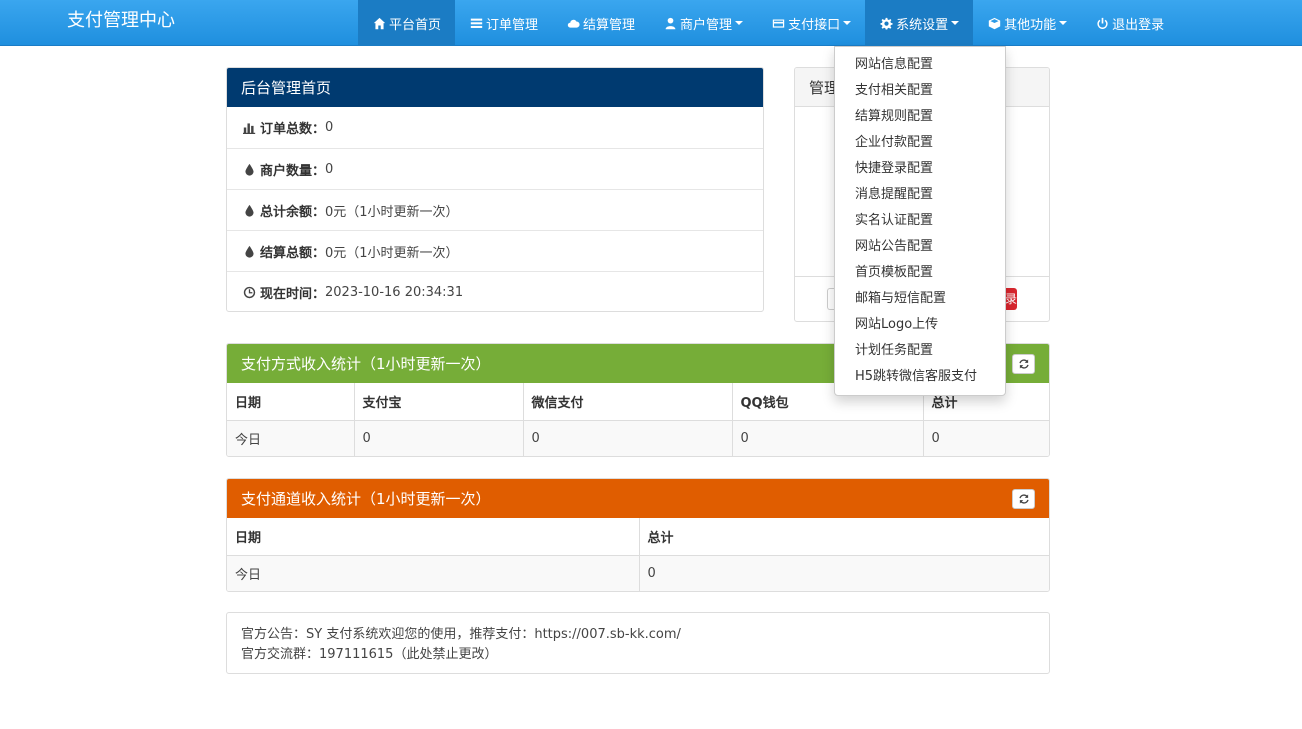 This screenshot has width=1302, height=729. I want to click on menu-item-site-info: 网站信息配置, so click(920, 65).